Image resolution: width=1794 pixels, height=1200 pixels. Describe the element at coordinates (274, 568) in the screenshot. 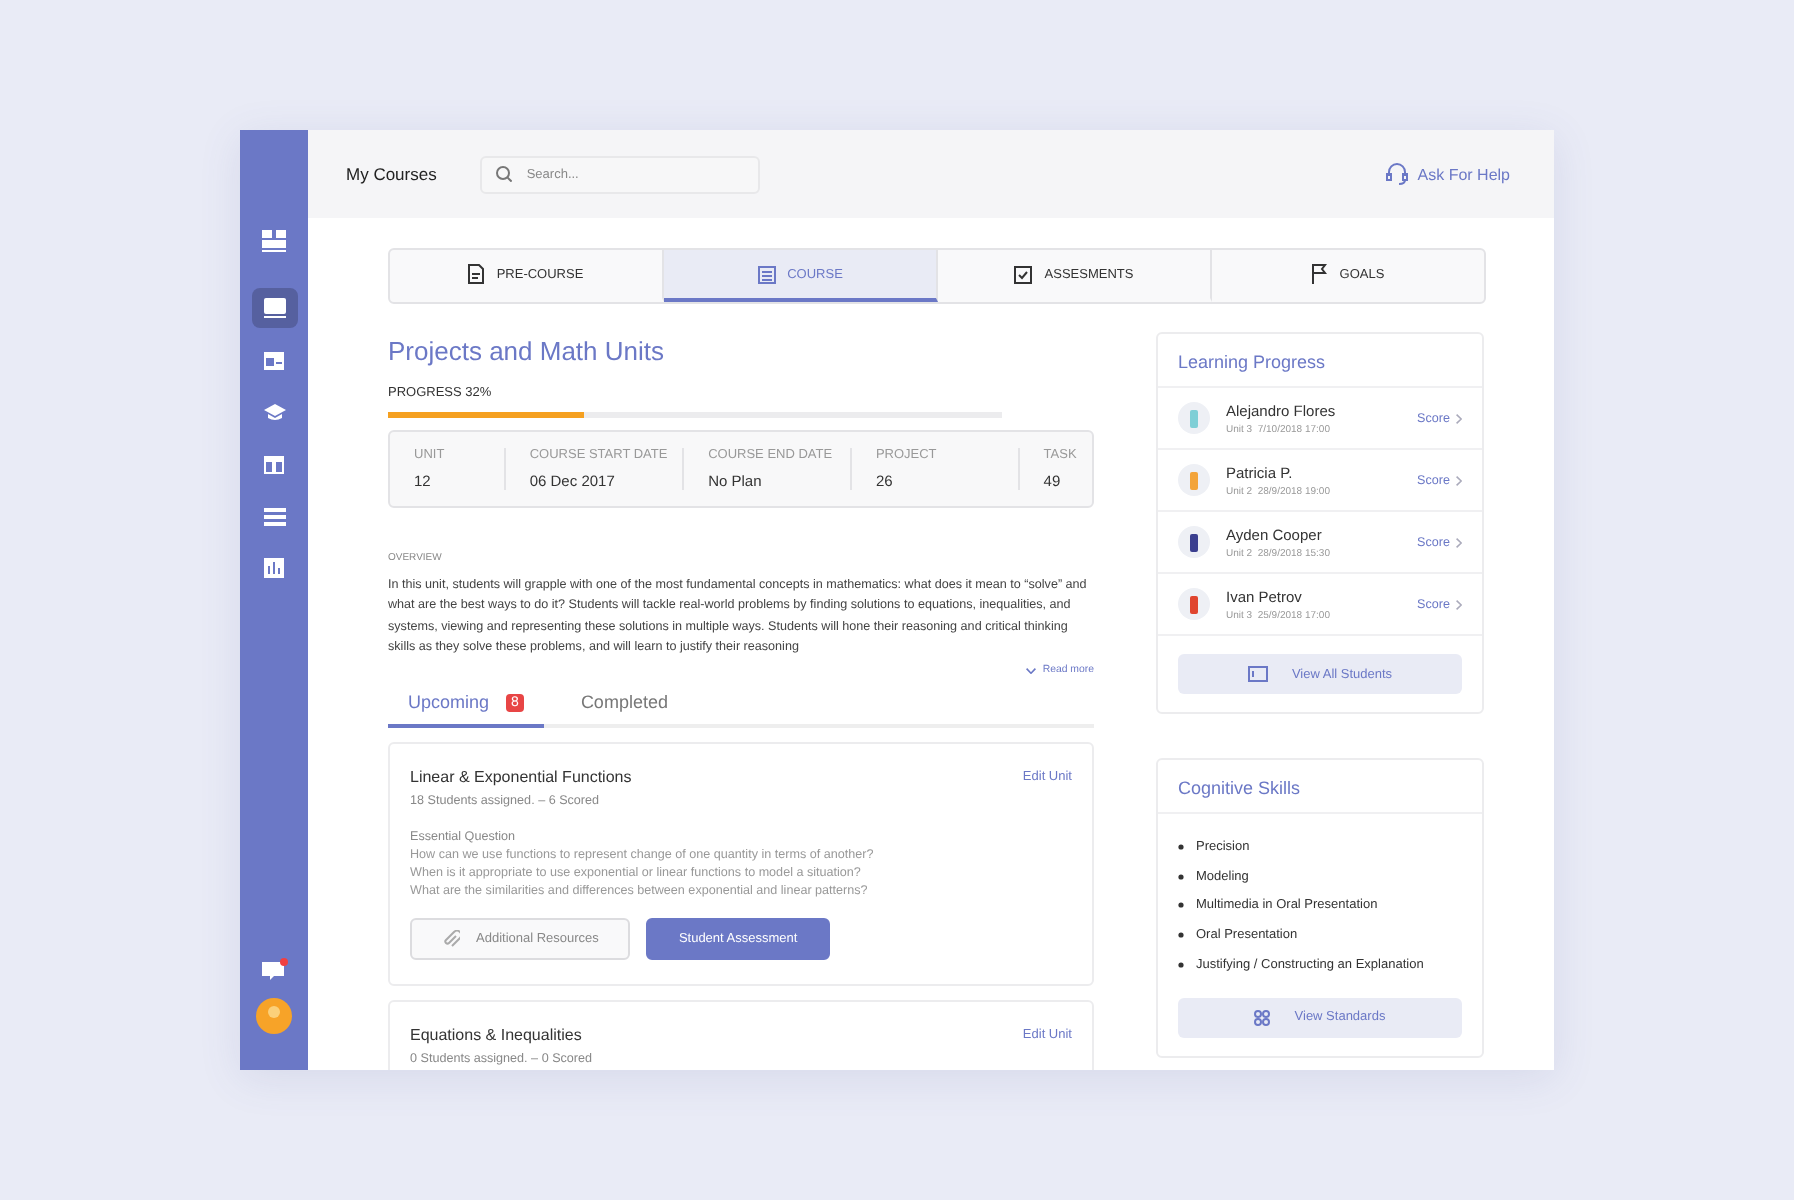

I see `bar-chart-icon` at that location.